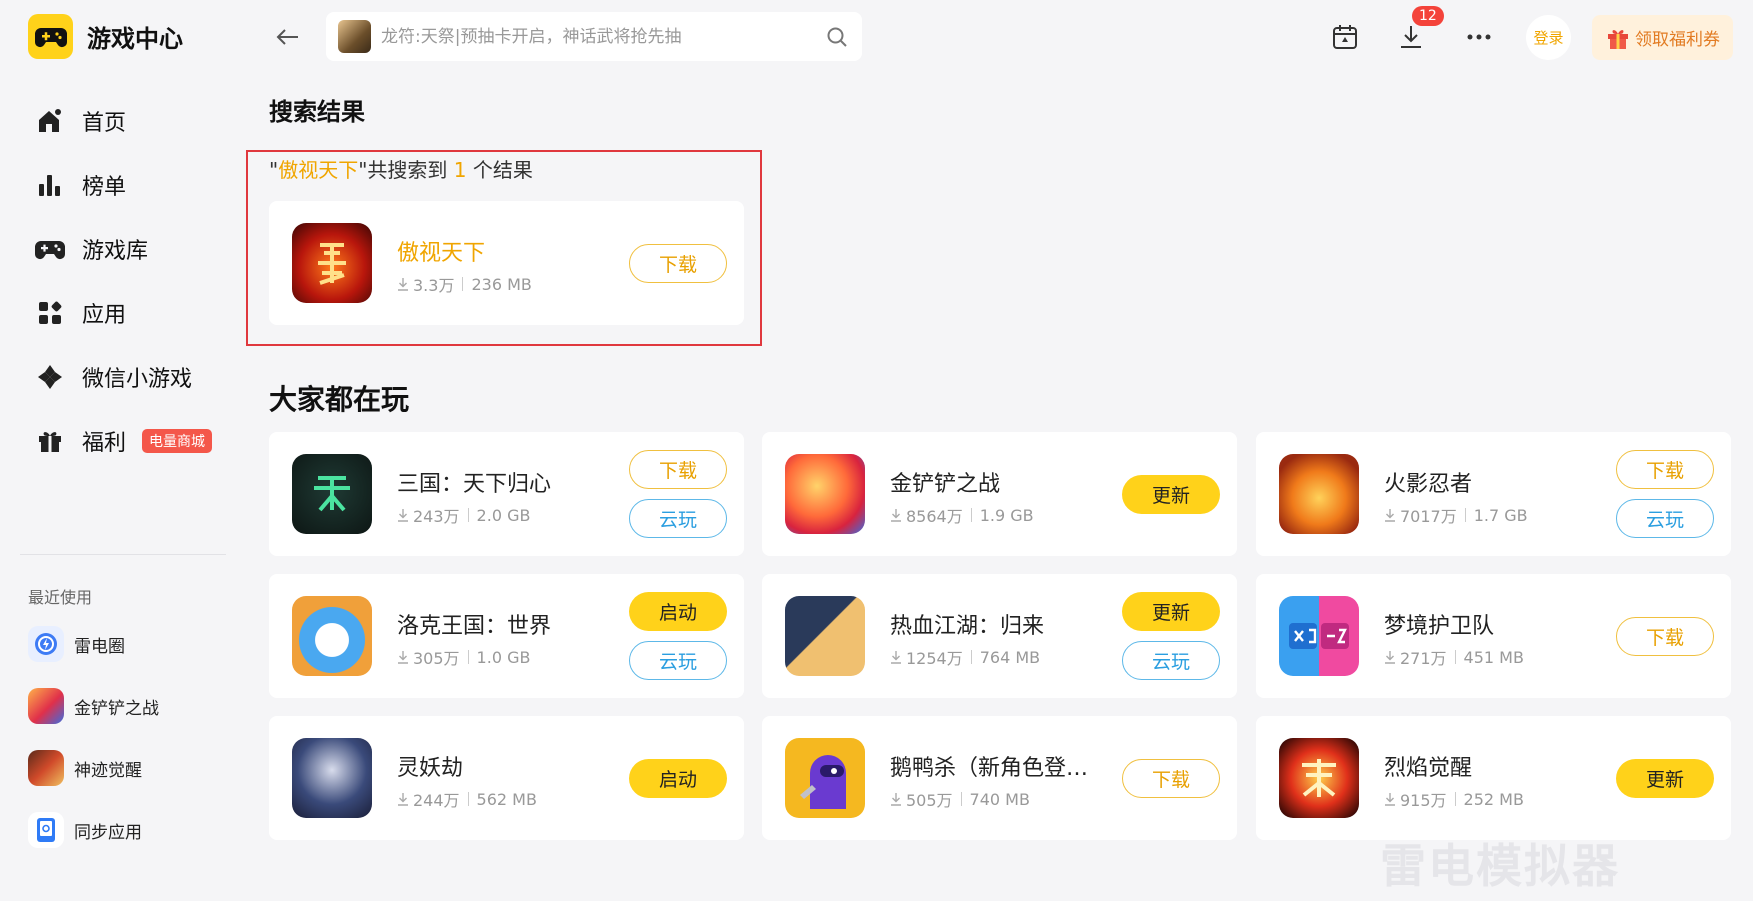 The image size is (1753, 901). Describe the element at coordinates (1493, 636) in the screenshot. I see `game-card-mengjing: 梦境护卫队 271万 451 MB 下载` at that location.